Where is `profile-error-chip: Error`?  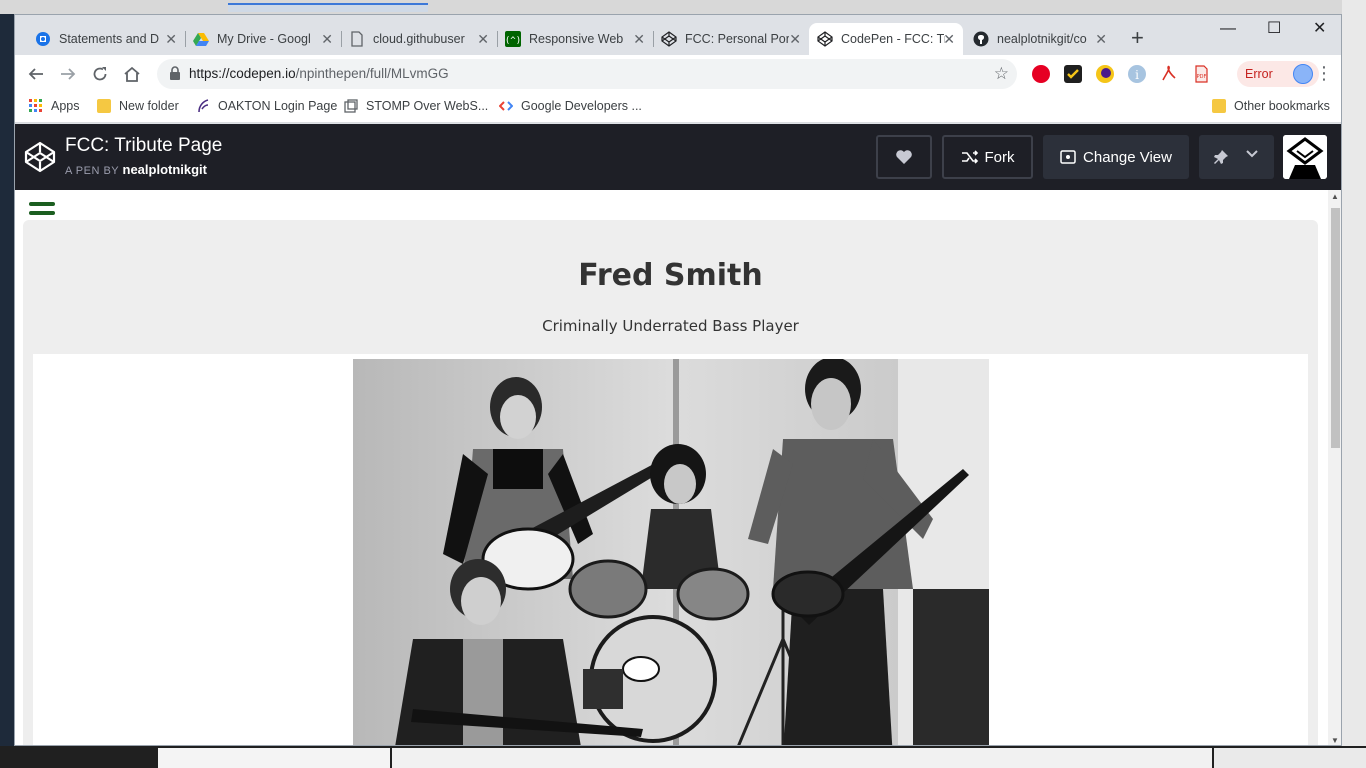 profile-error-chip: Error is located at coordinates (1278, 74).